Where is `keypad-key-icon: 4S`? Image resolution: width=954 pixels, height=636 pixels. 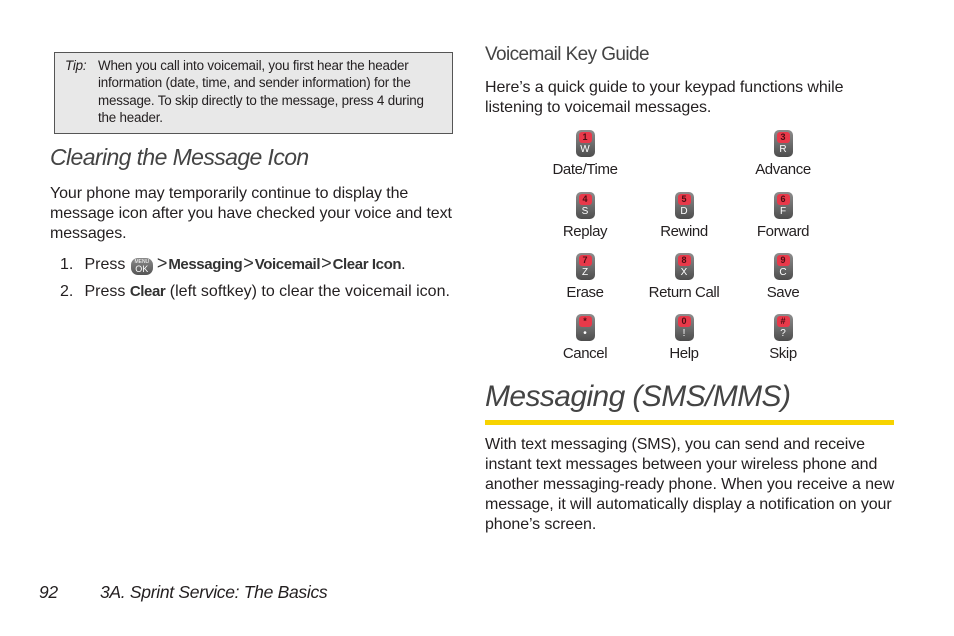 keypad-key-icon: 4S is located at coordinates (585, 205).